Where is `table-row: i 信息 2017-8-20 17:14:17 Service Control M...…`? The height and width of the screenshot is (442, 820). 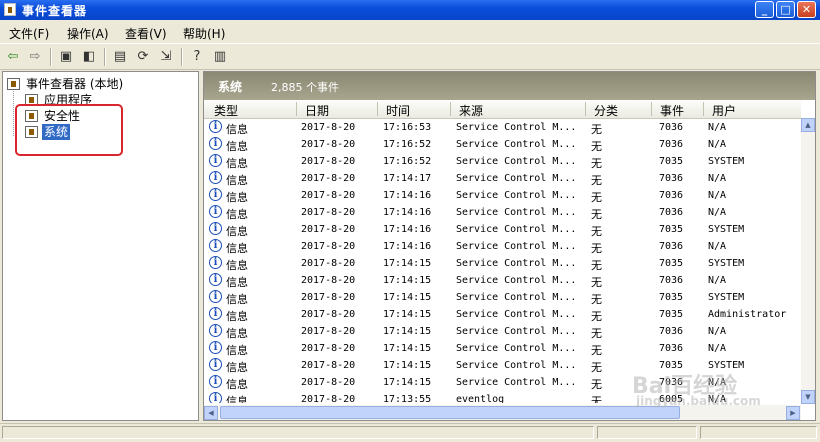 table-row: i 信息 2017-8-20 17:14:17 Service Control M...… is located at coordinates (502, 178).